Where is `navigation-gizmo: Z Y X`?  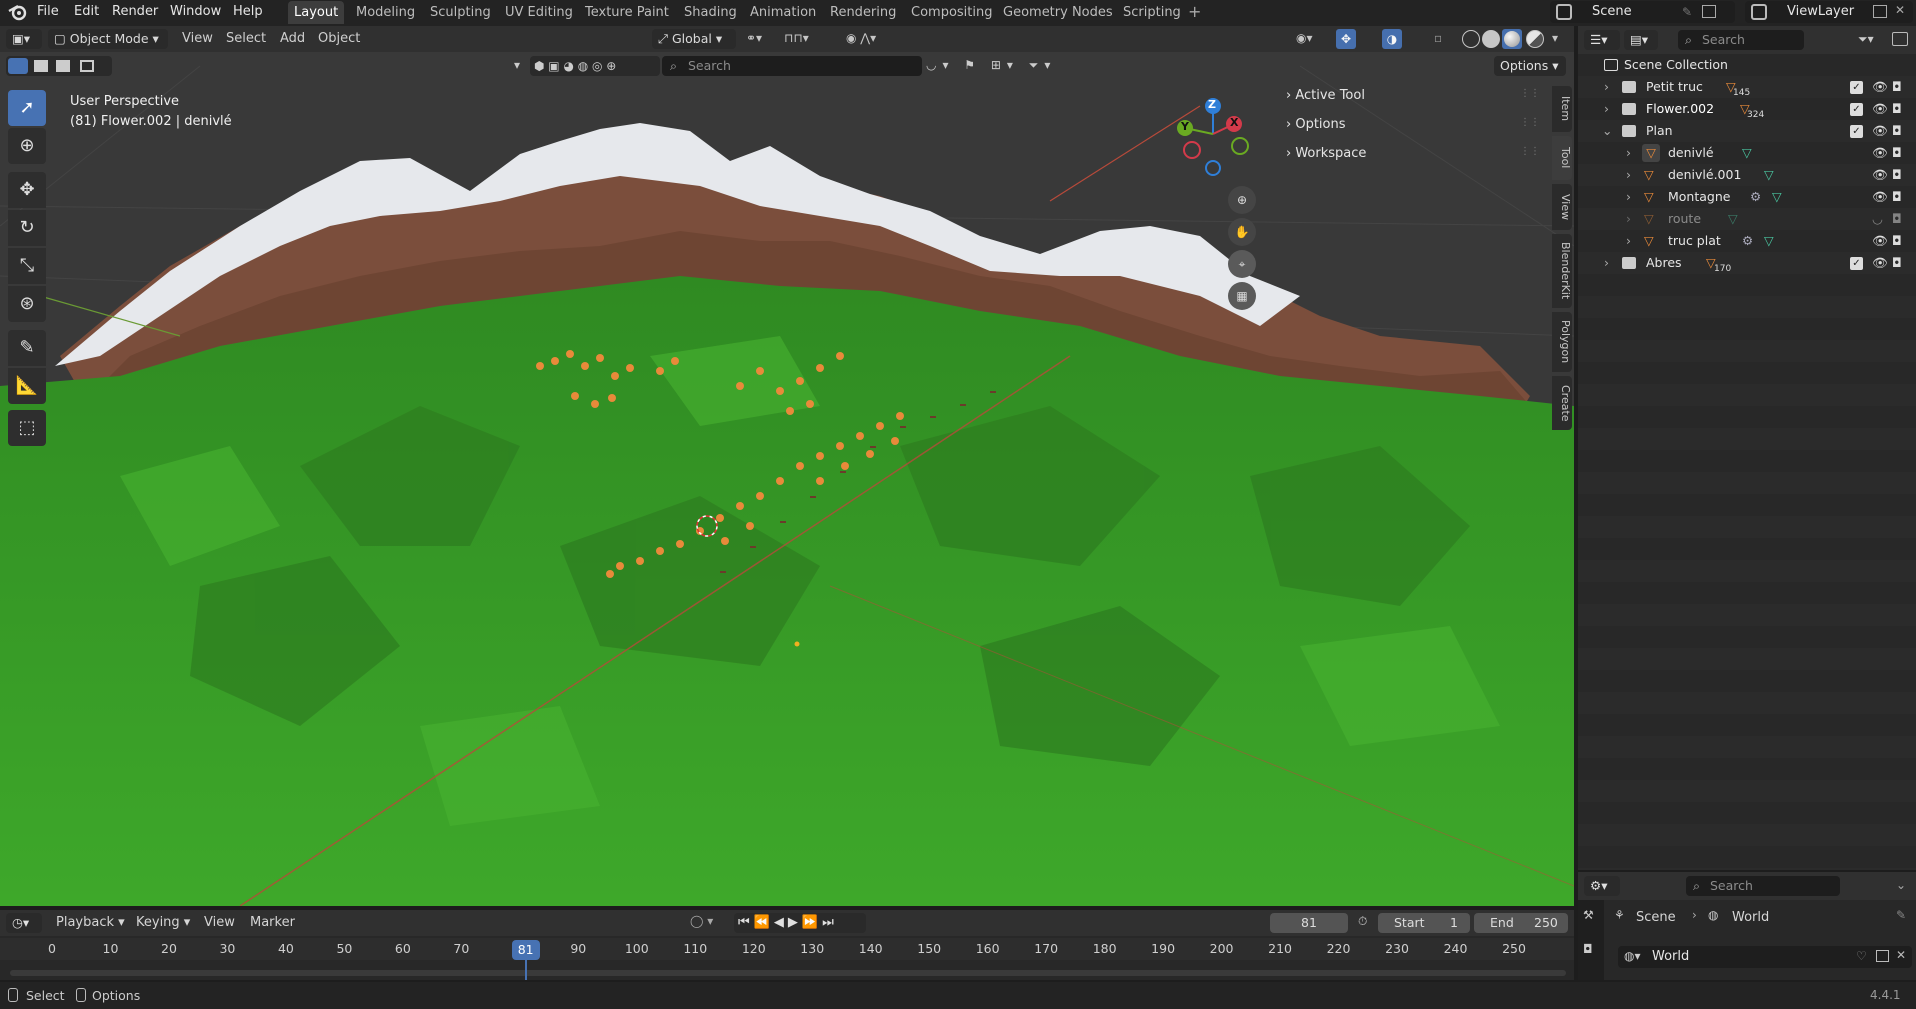 navigation-gizmo: Z Y X is located at coordinates (1218, 144).